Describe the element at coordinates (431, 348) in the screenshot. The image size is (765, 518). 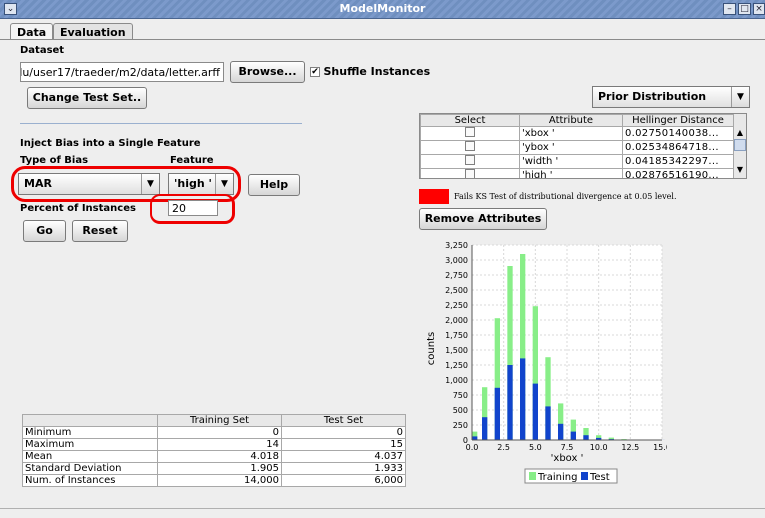
I see `y-axis-label: counts` at that location.